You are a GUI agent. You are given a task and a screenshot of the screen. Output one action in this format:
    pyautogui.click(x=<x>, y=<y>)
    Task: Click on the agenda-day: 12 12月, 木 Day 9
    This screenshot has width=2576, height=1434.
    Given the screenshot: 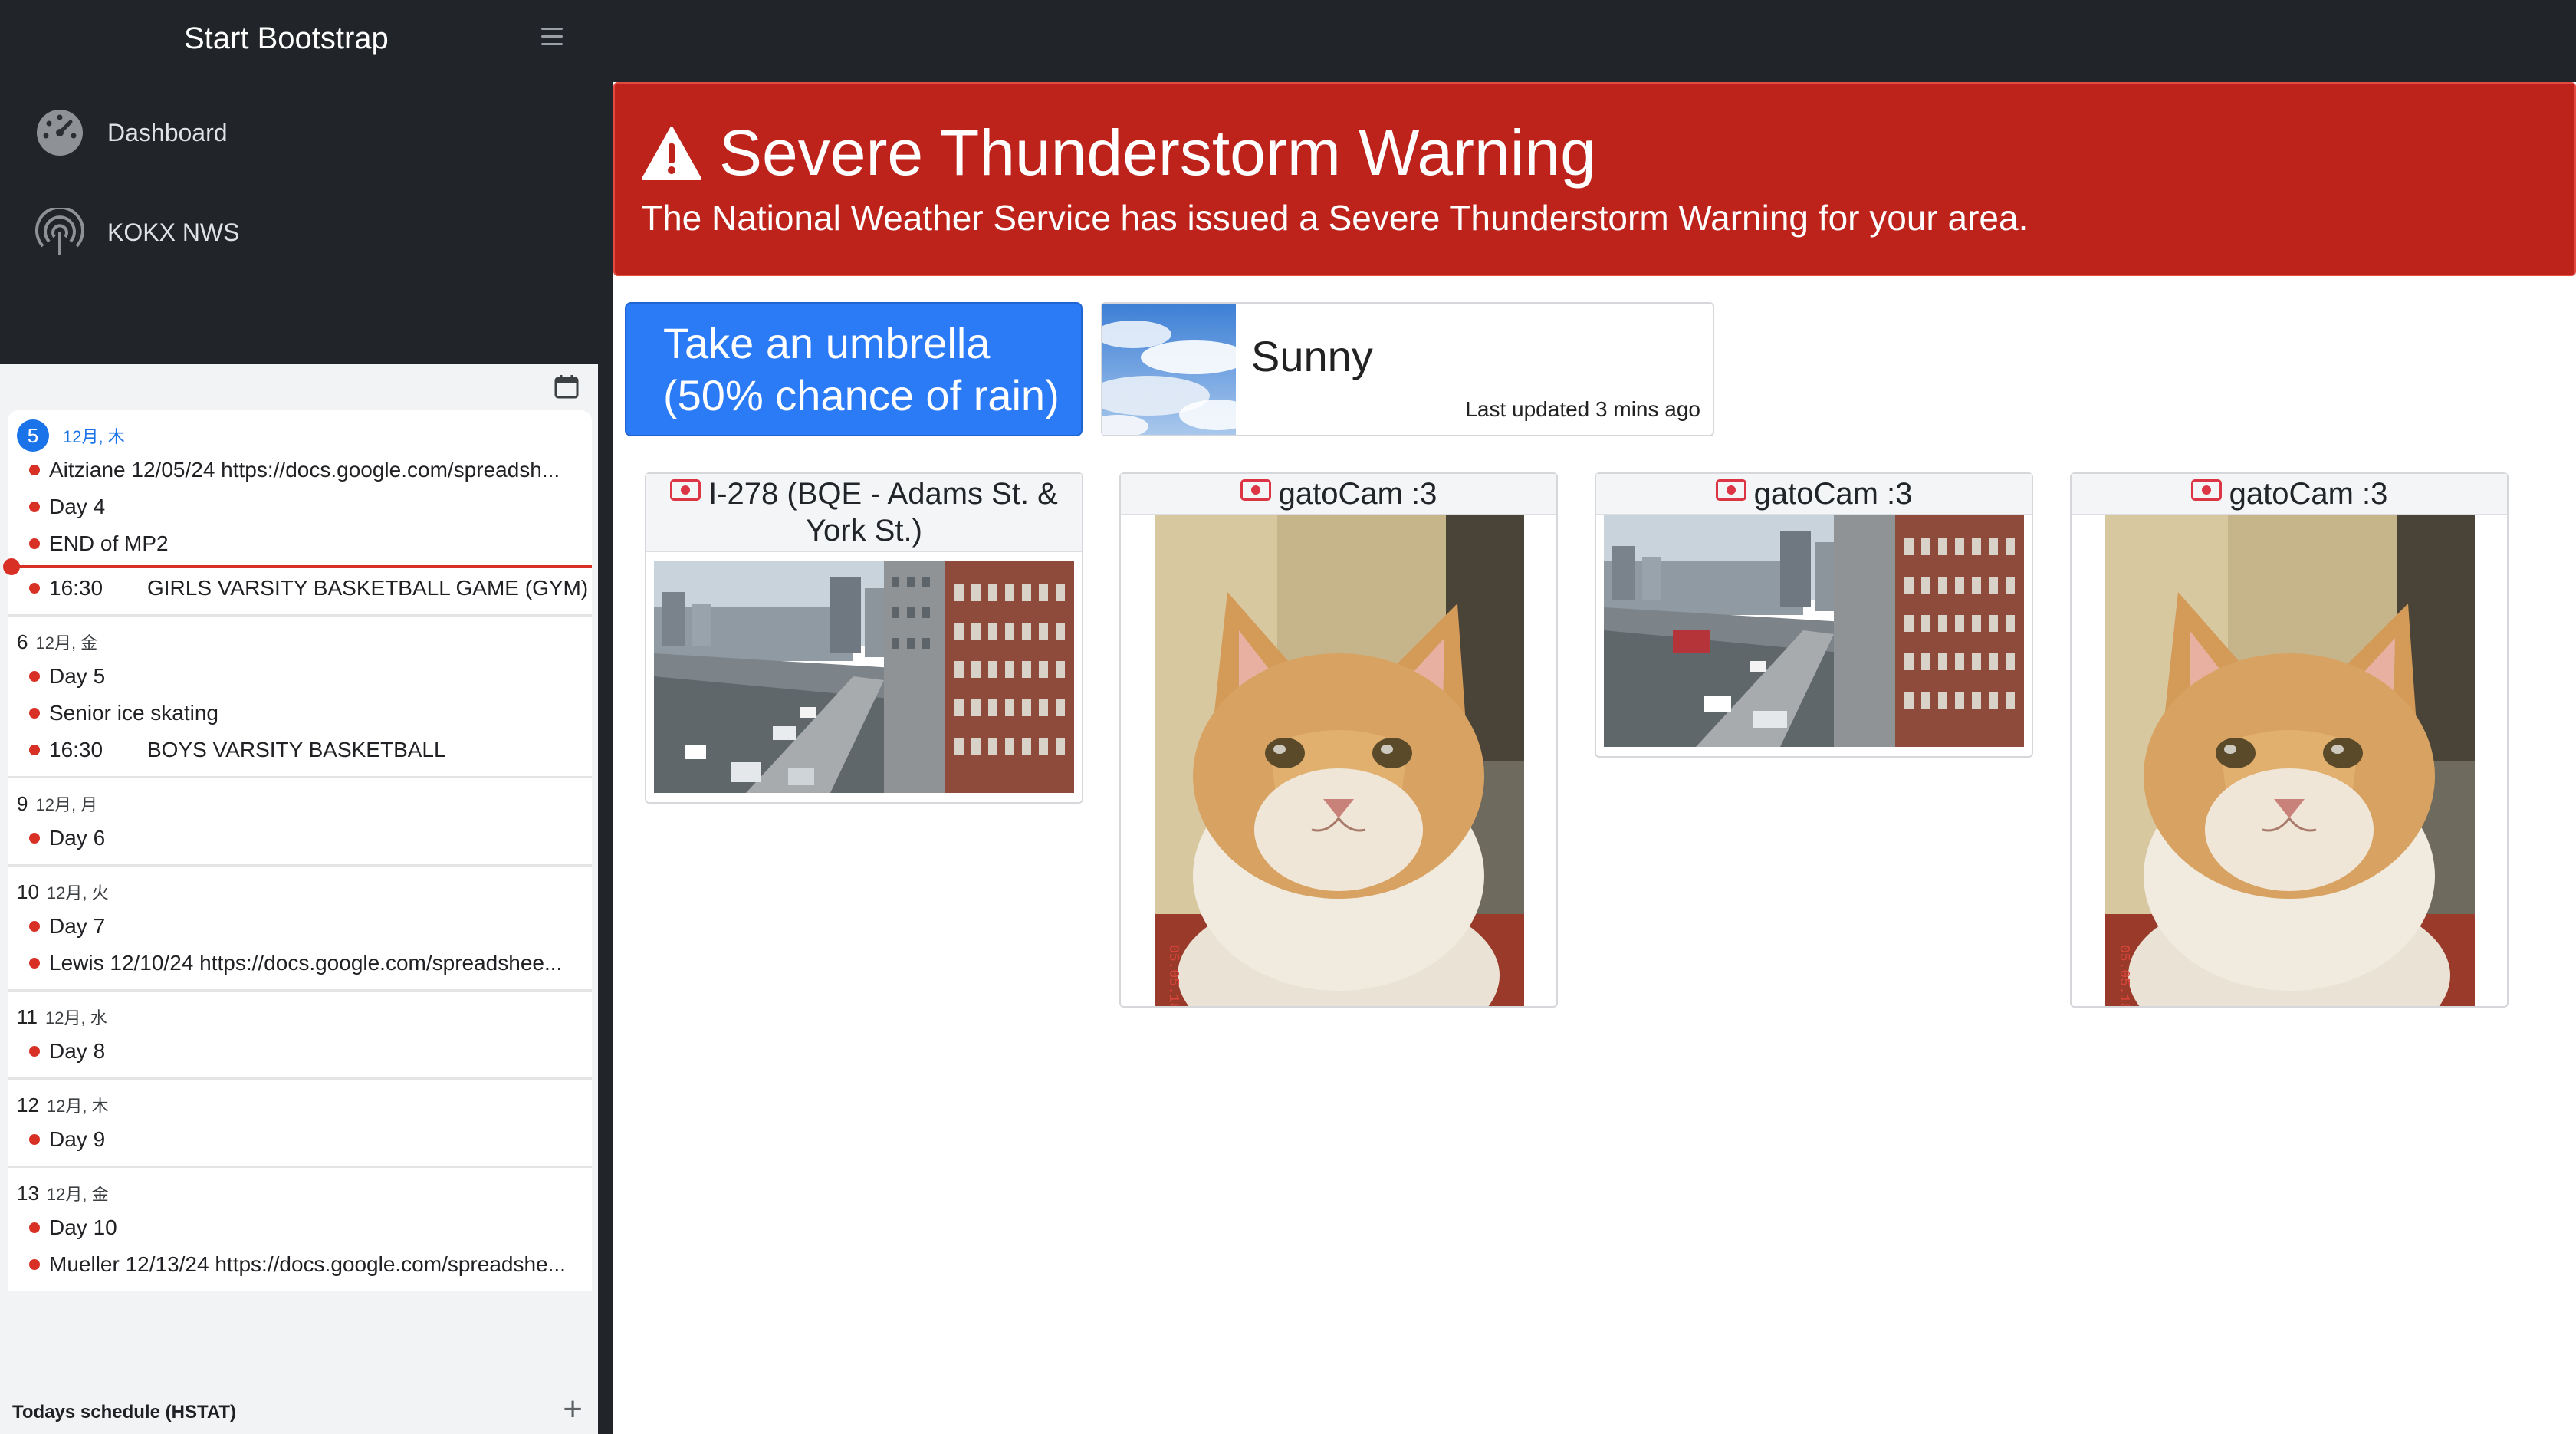 What is the action you would take?
    pyautogui.click(x=300, y=1124)
    